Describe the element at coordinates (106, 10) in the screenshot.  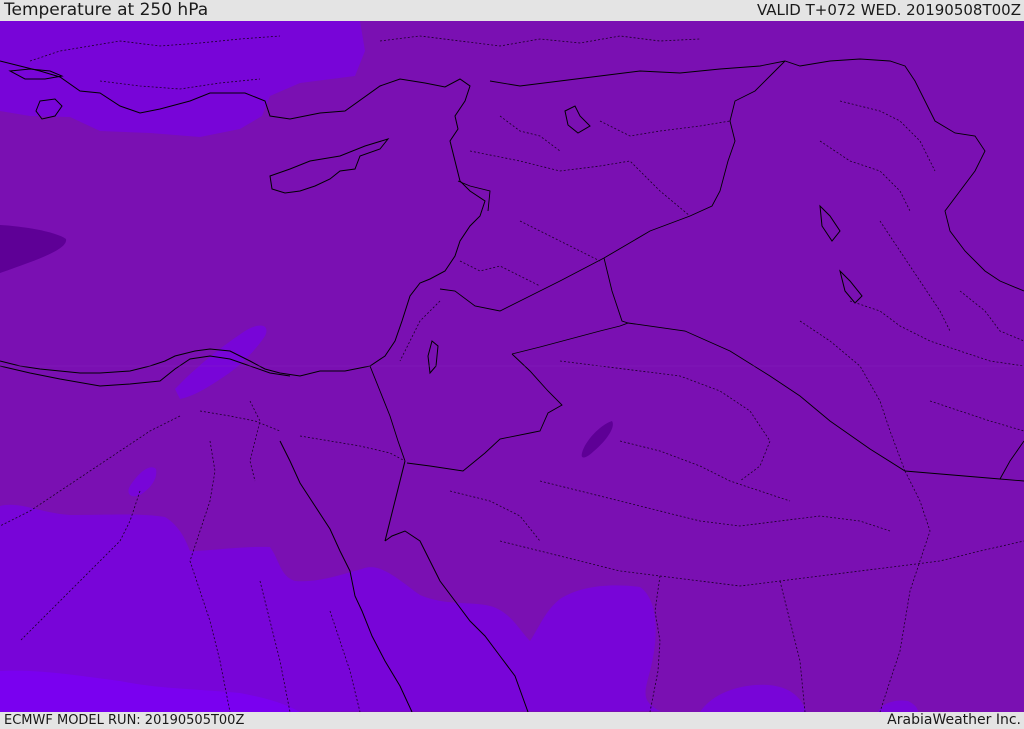
I see `map-title: Temperature at 250 hPa` at that location.